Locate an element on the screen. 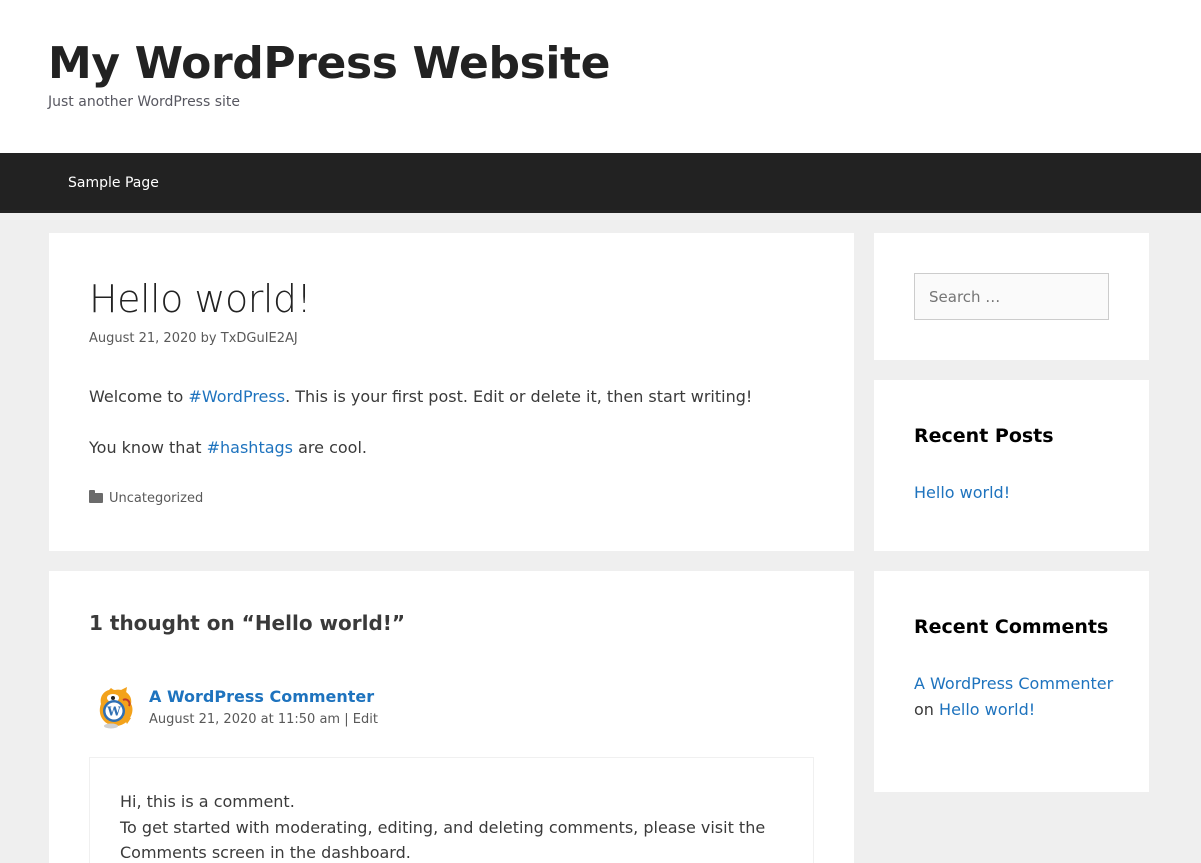 This screenshot has width=1201, height=863. hashtag-hashtags-link: #hashtags is located at coordinates (250, 447).